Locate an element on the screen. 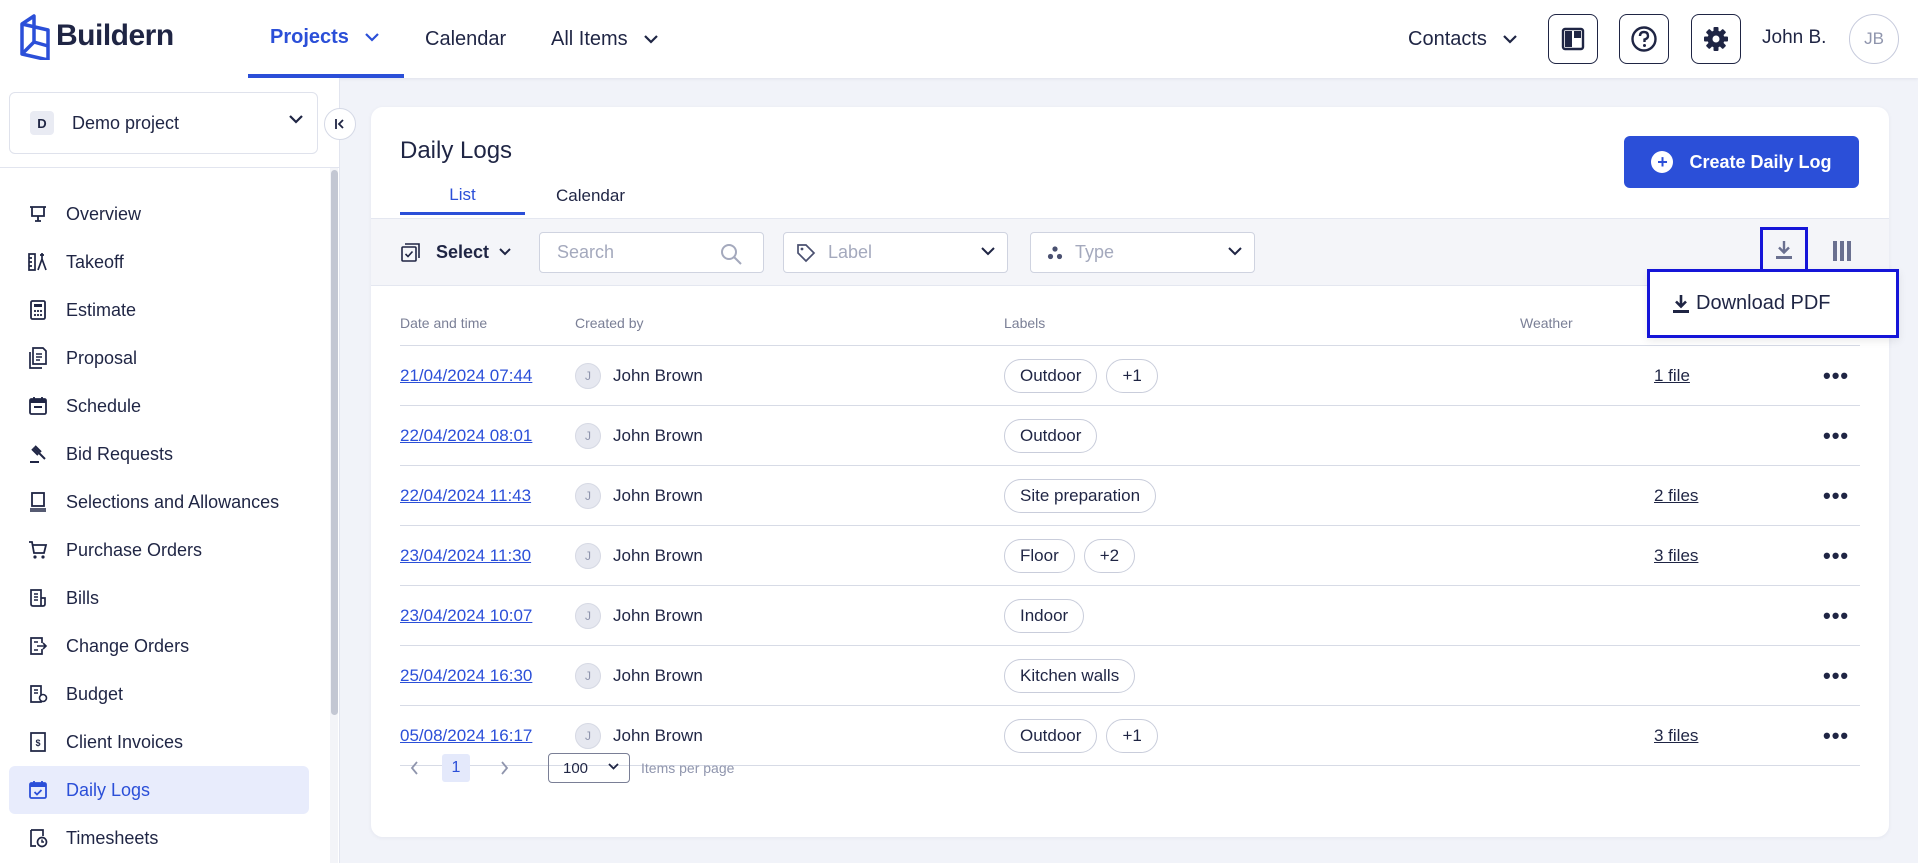  label-chip: Indoor is located at coordinates (1044, 616).